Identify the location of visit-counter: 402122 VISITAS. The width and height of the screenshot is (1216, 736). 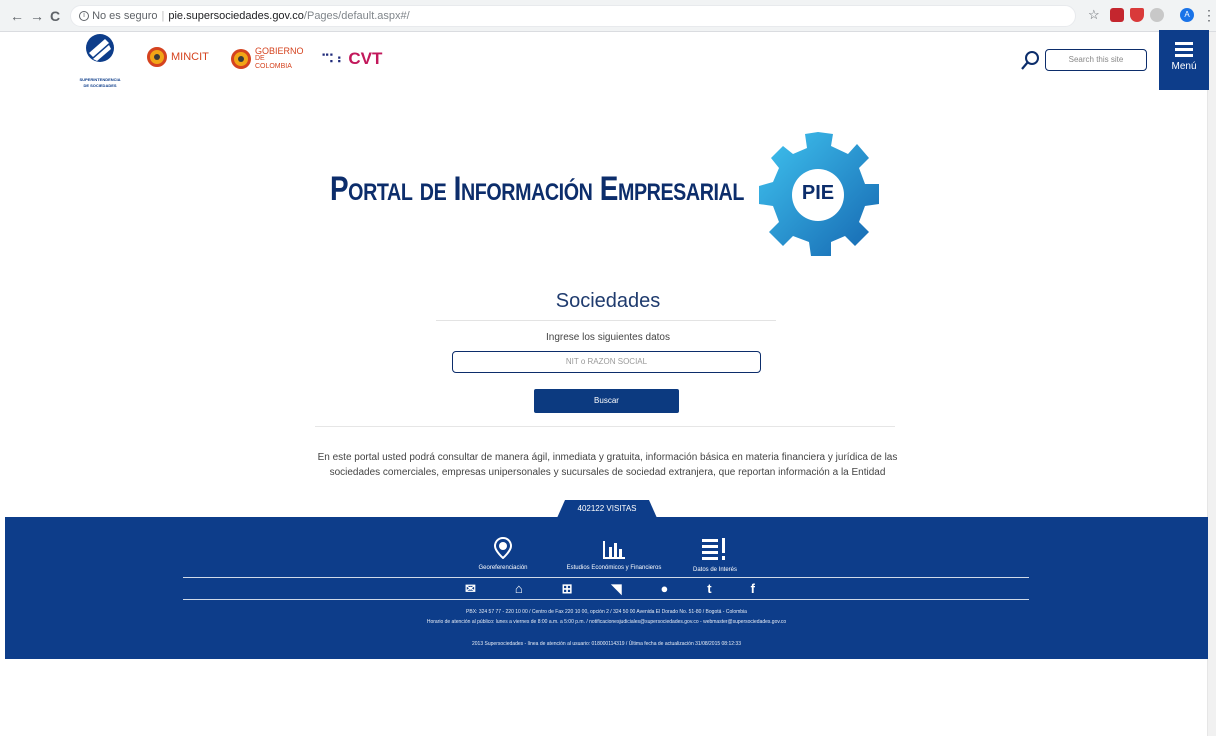
(607, 509).